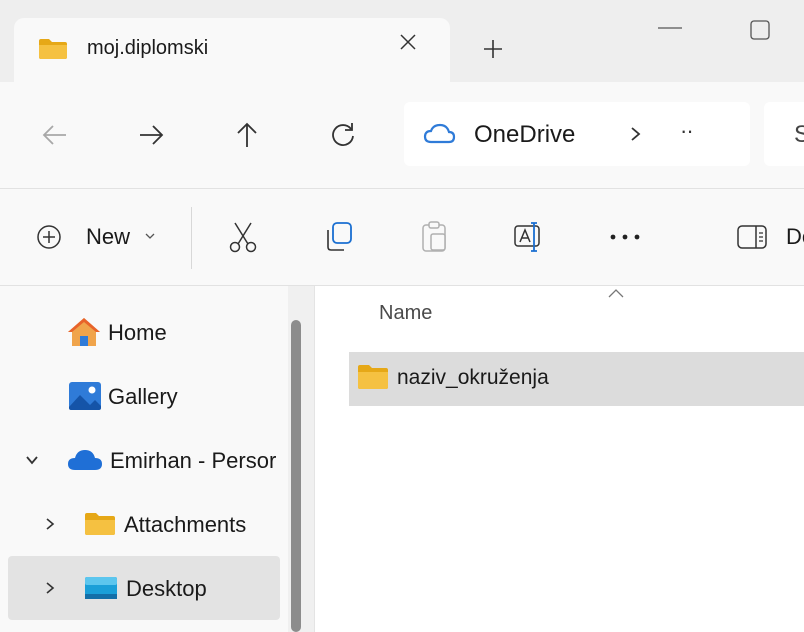  What do you see at coordinates (670, 28) in the screenshot?
I see `minimize-icon` at bounding box center [670, 28].